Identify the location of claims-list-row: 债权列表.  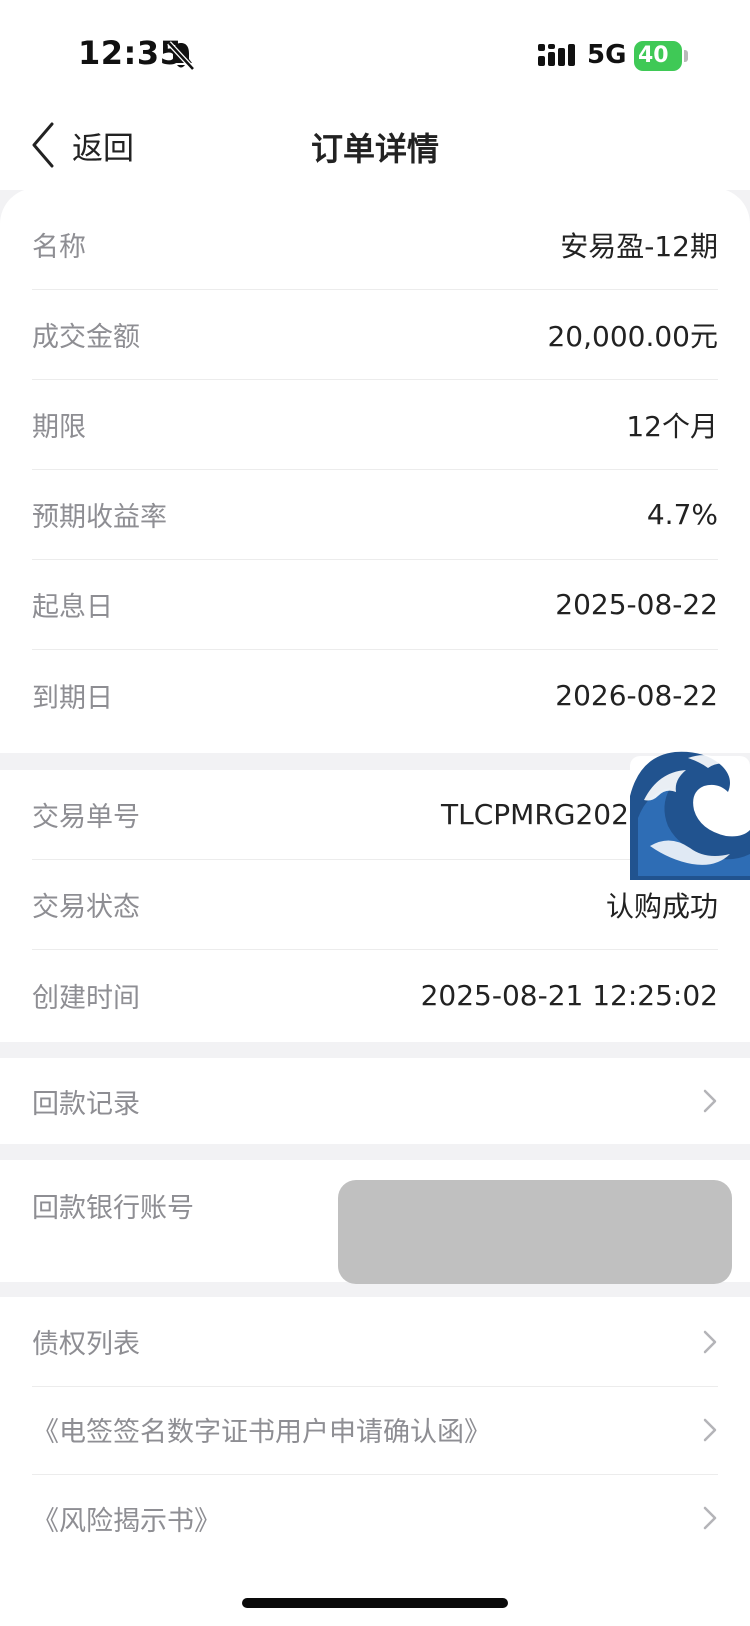
(375, 1342).